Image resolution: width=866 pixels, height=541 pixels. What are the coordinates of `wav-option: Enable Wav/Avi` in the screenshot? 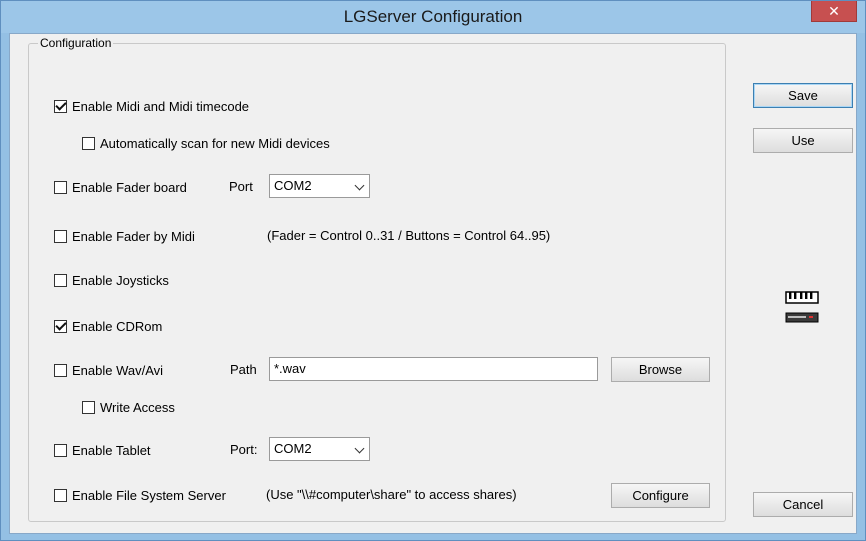 It's located at (108, 370).